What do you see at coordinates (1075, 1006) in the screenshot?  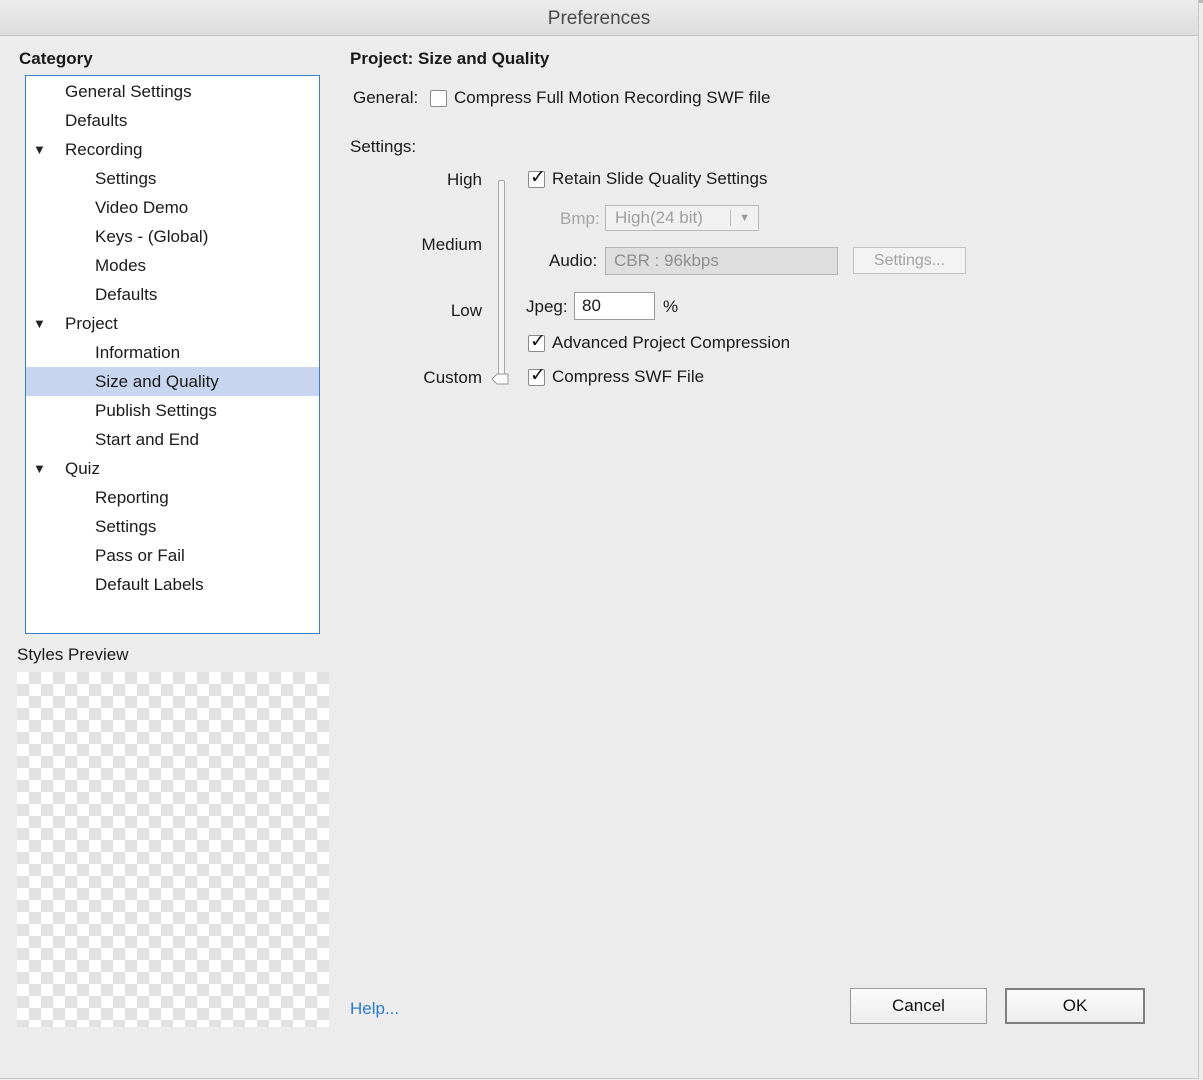 I see `ok-button: OK` at bounding box center [1075, 1006].